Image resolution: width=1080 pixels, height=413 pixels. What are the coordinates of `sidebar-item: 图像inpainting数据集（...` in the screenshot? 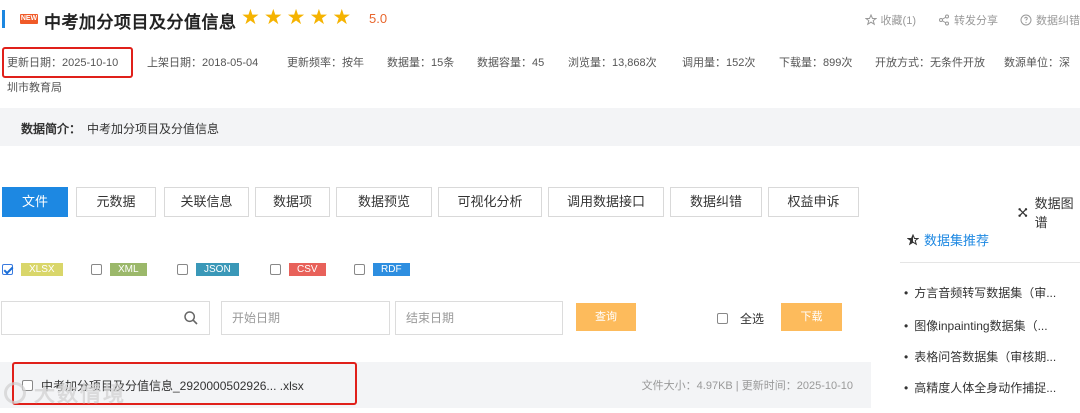 It's located at (975, 325).